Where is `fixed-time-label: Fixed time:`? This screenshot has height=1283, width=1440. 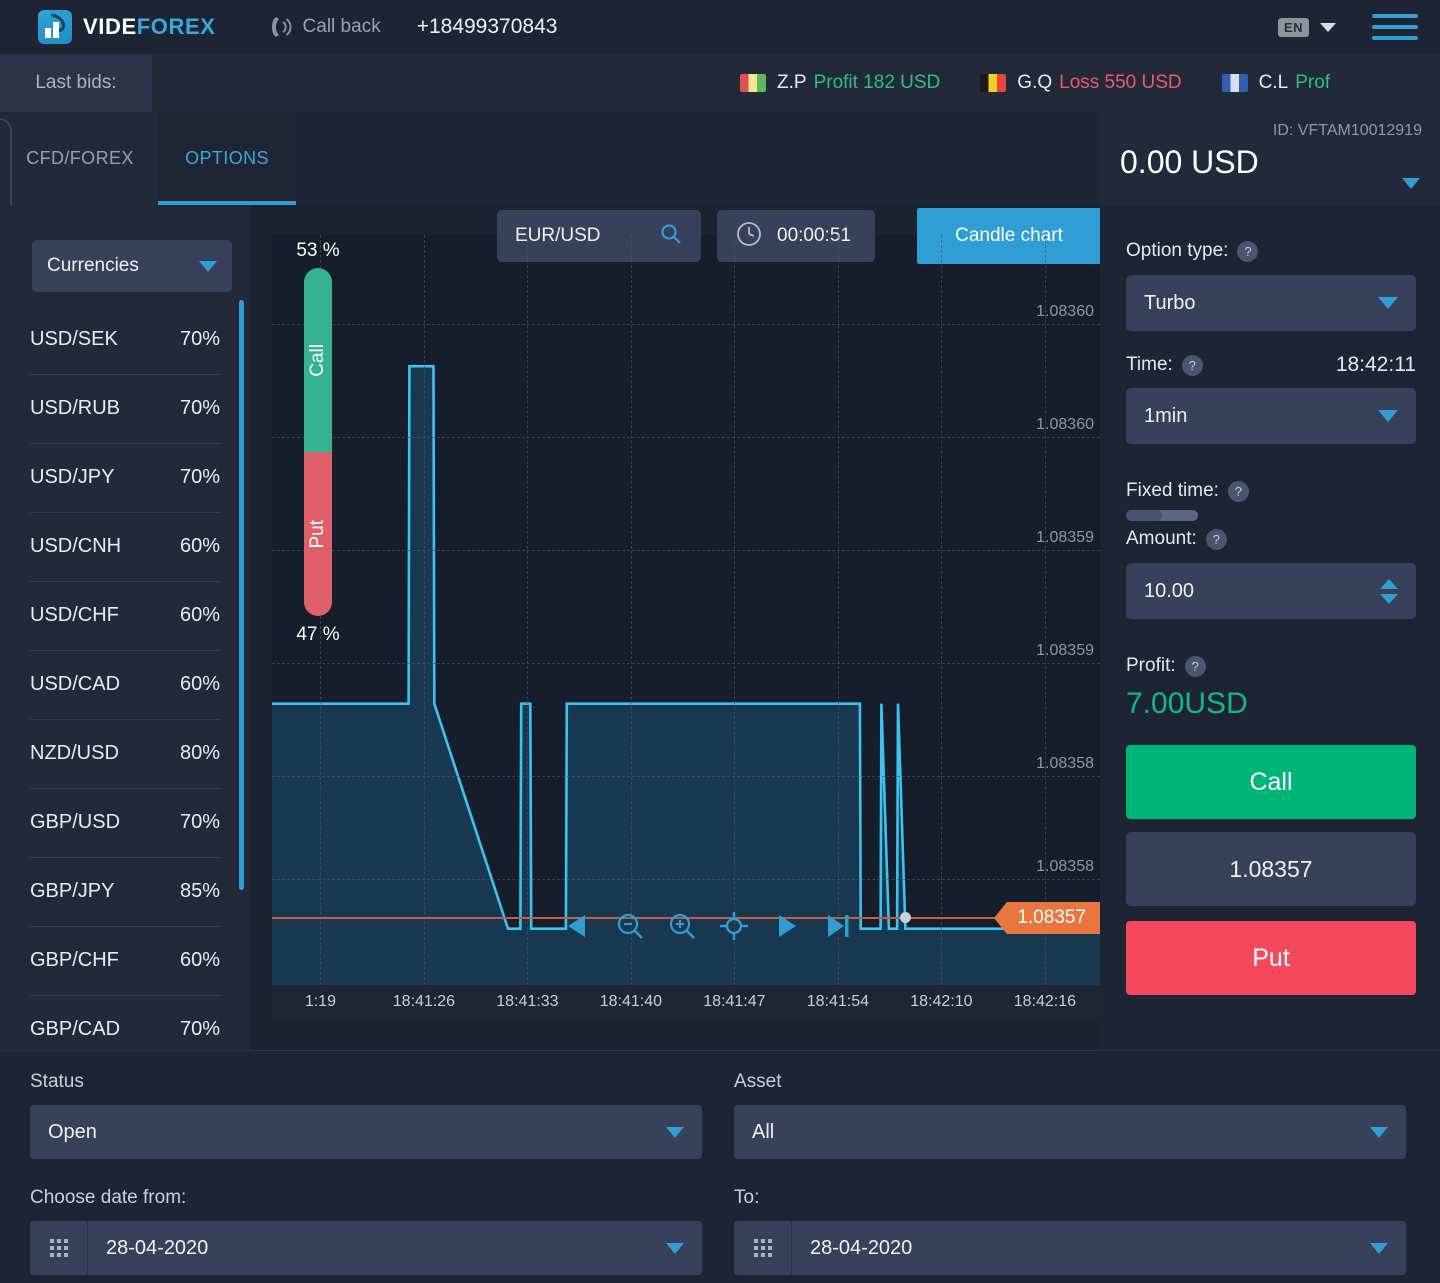 fixed-time-label: Fixed time: is located at coordinates (1172, 490).